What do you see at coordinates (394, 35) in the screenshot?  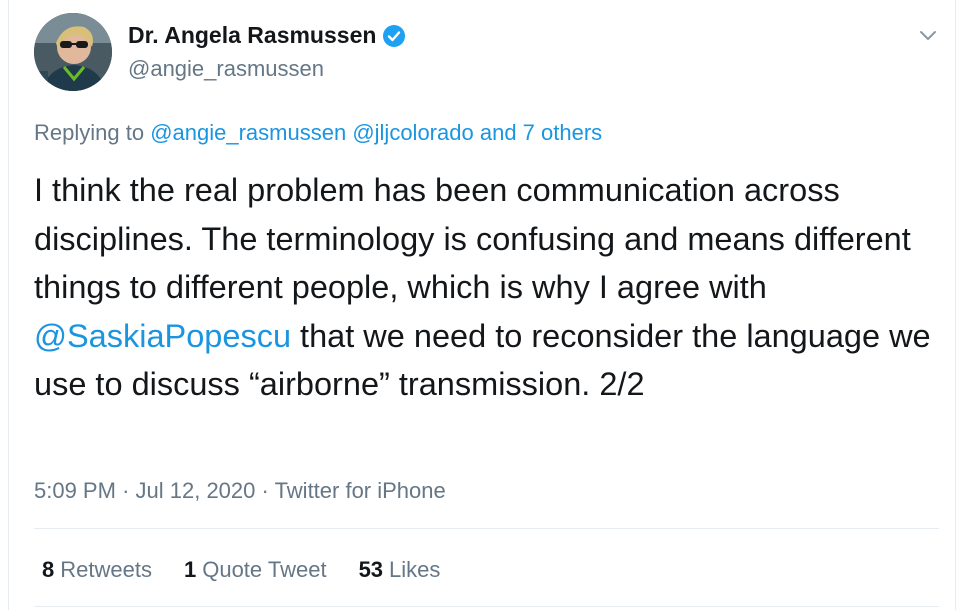 I see `verified-badge-icon` at bounding box center [394, 35].